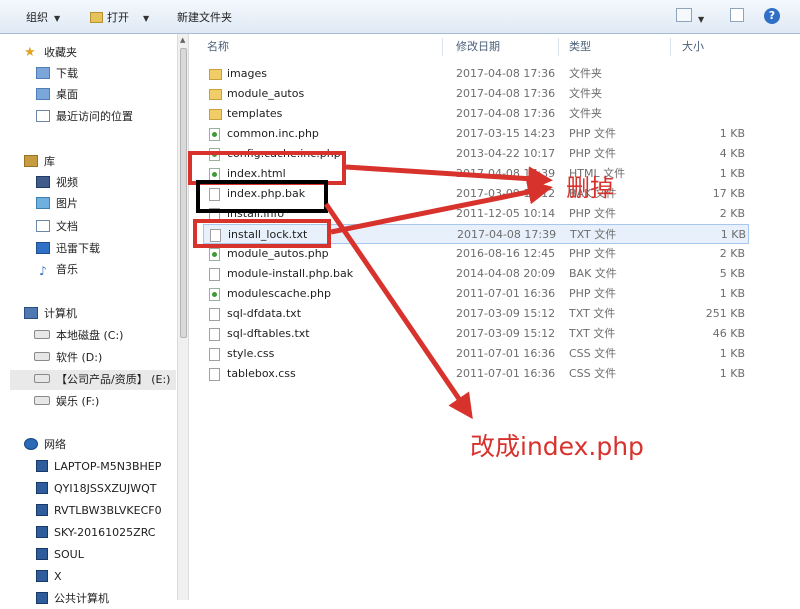 The image size is (800, 609). Describe the element at coordinates (262, 196) in the screenshot. I see `annotation-box-rename` at that location.